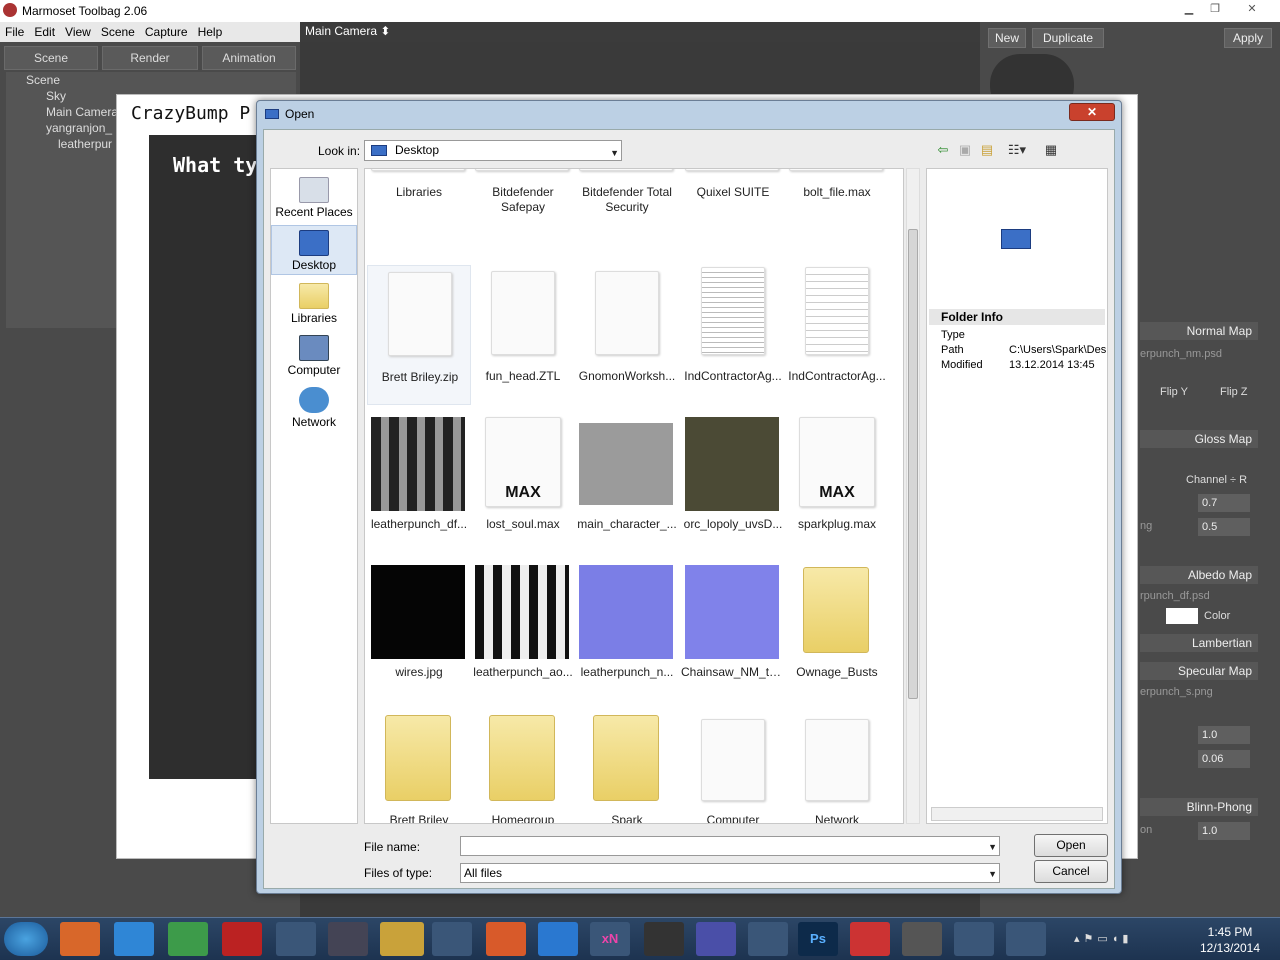 The image size is (1280, 960). Describe the element at coordinates (733, 766) in the screenshot. I see `file-item: Computer` at that location.